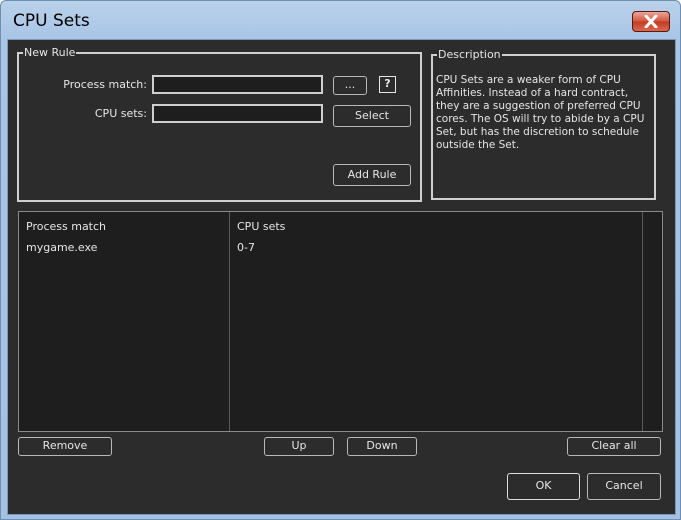 This screenshot has width=681, height=520. Describe the element at coordinates (237, 84) in the screenshot. I see `process-match-input` at that location.